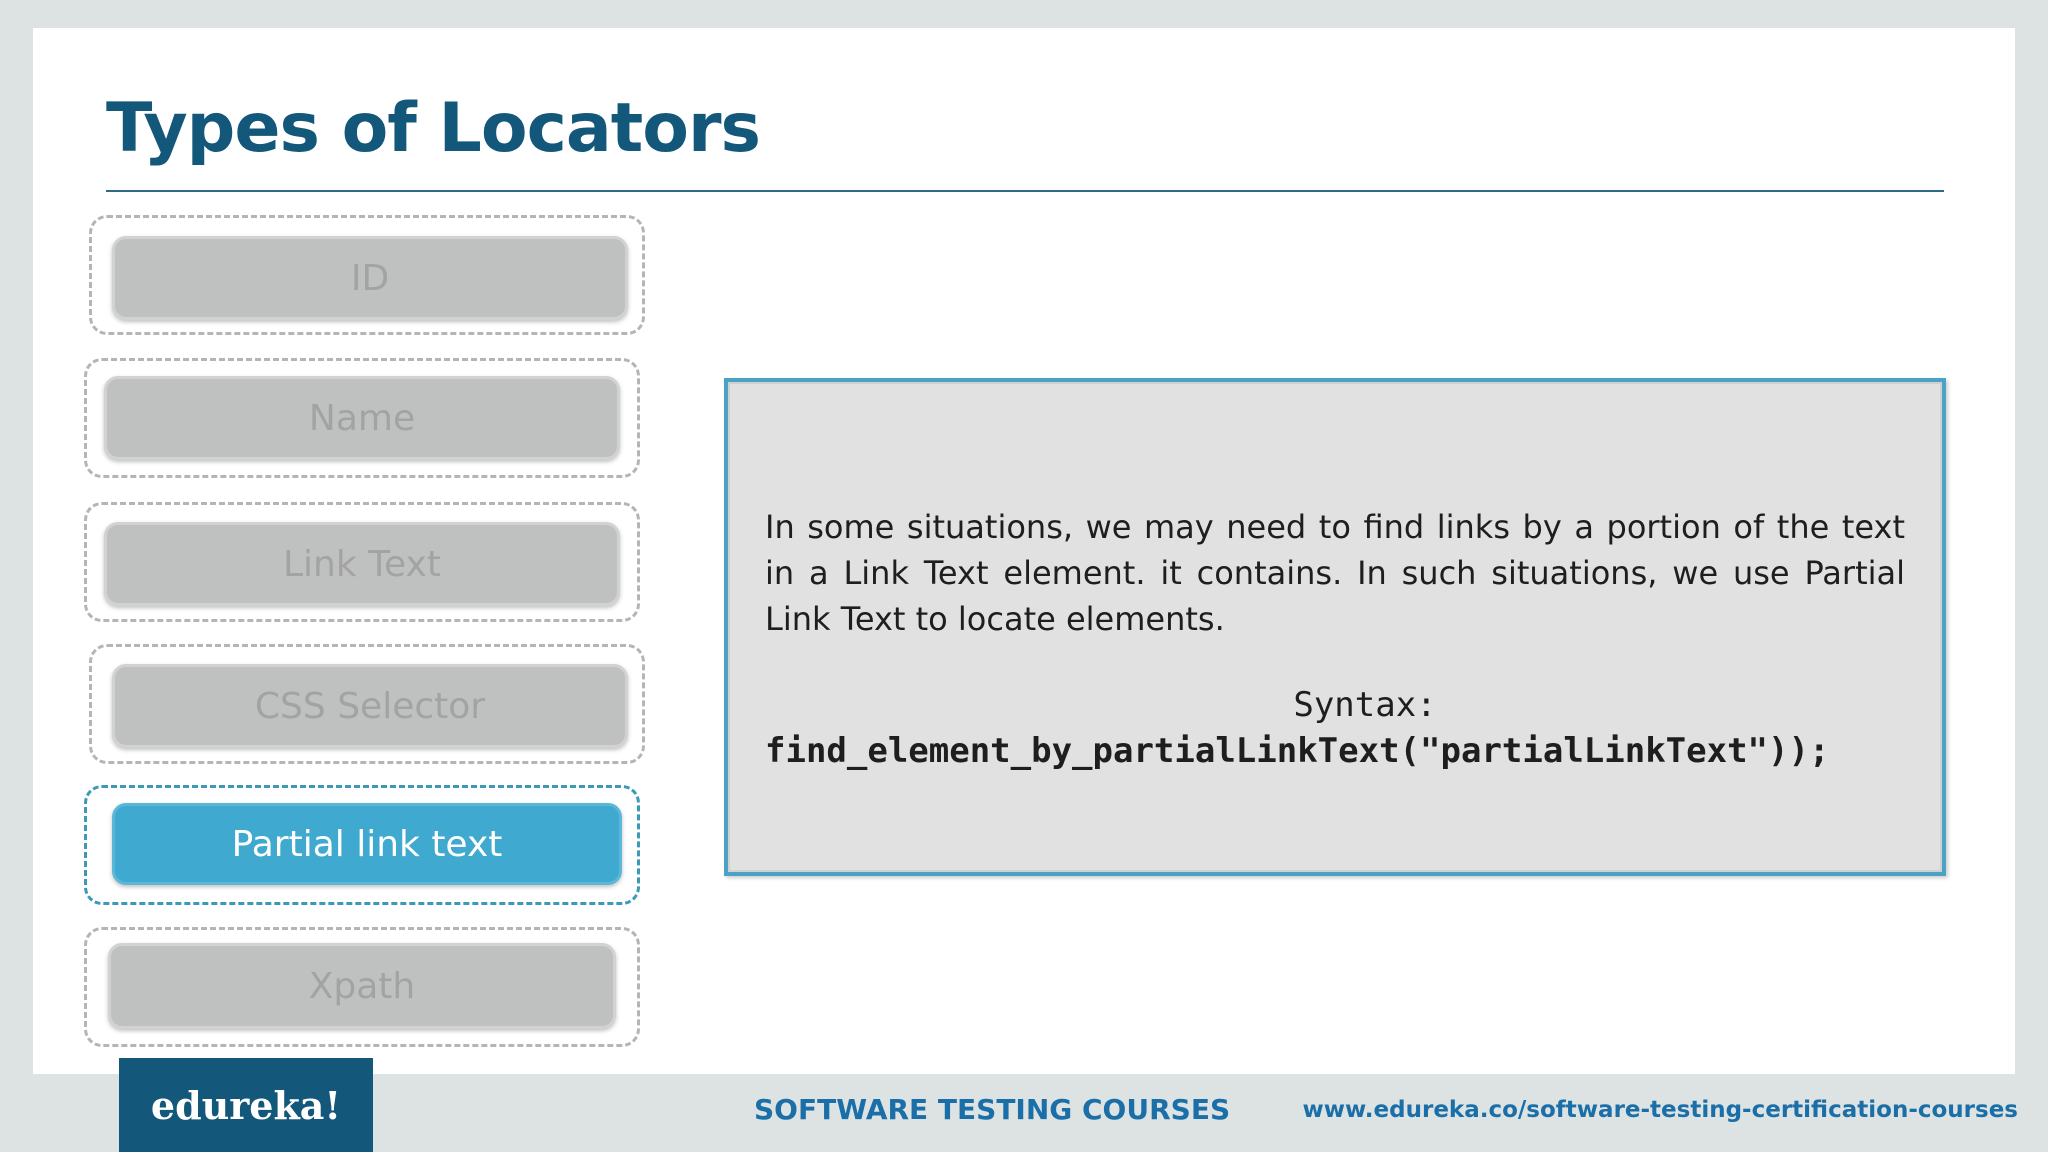  What do you see at coordinates (362, 418) in the screenshot?
I see `locator-button-name: Name` at bounding box center [362, 418].